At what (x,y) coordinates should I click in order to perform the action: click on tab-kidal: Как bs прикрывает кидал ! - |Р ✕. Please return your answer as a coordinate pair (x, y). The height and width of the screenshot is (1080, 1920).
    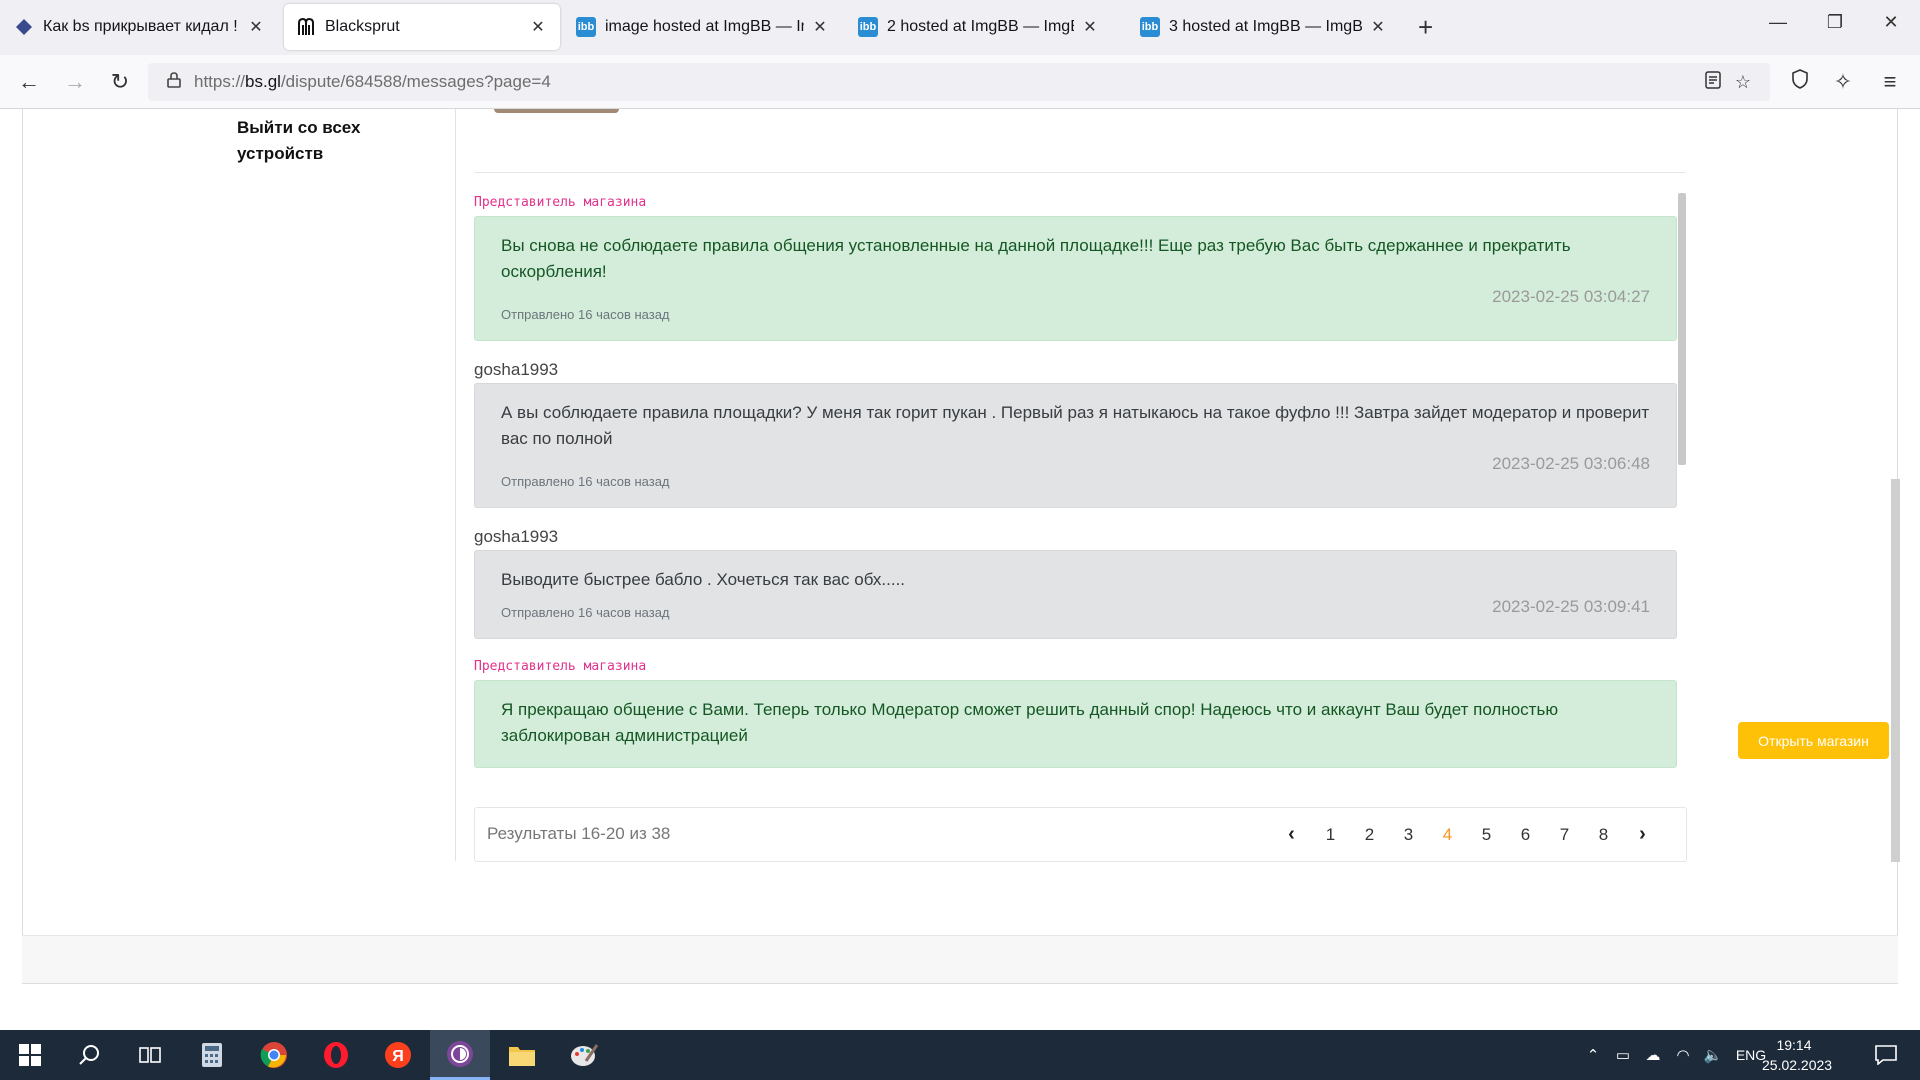
    Looking at the image, I should click on (140, 27).